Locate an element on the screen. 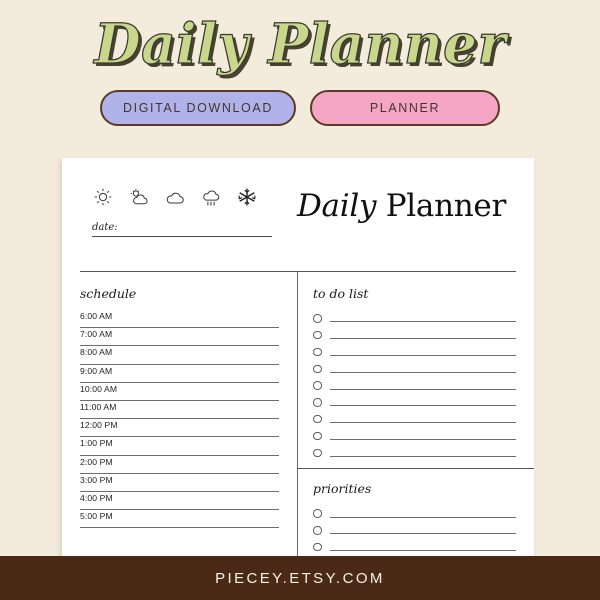 Image resolution: width=600 pixels, height=600 pixels. schedule-heading: schedule is located at coordinates (108, 293).